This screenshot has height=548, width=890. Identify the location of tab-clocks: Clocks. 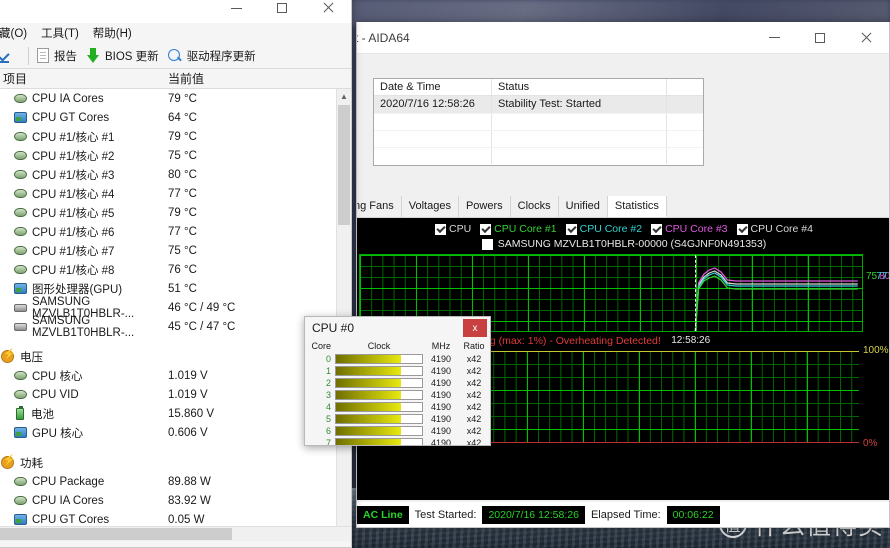
(534, 206).